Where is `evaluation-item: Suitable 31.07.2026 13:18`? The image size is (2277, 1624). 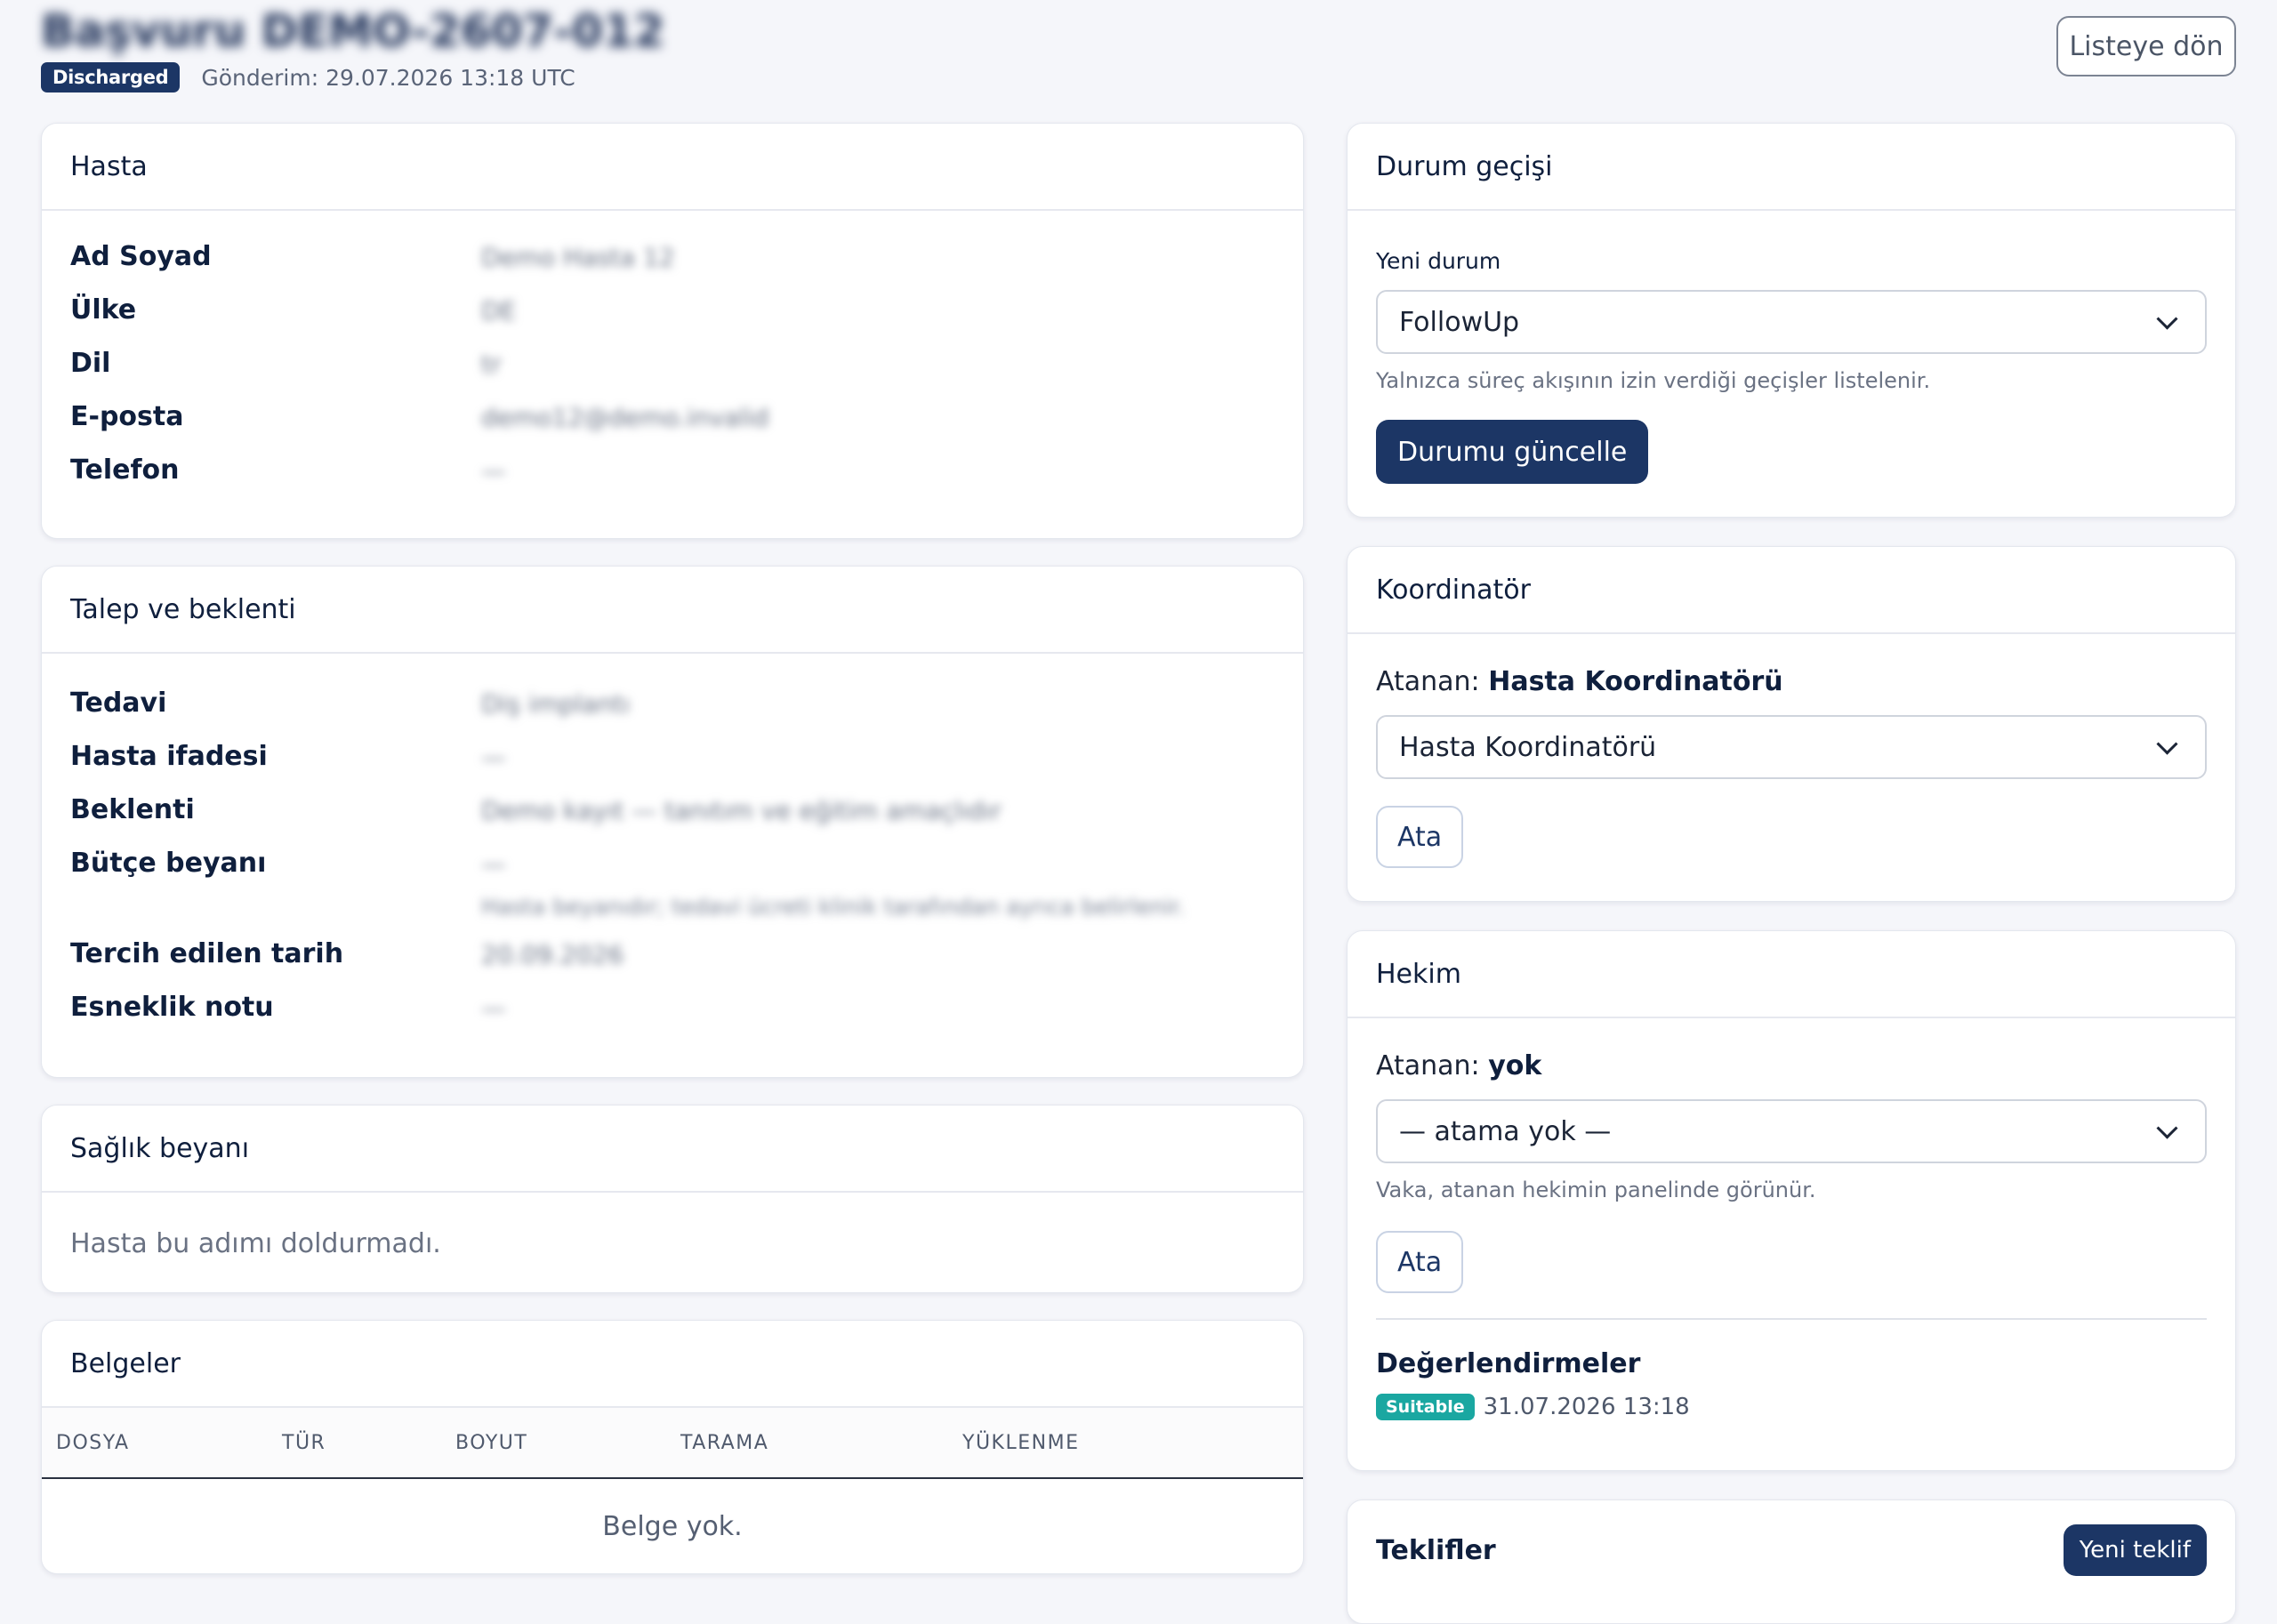
evaluation-item: Suitable 31.07.2026 13:18 is located at coordinates (1791, 1407).